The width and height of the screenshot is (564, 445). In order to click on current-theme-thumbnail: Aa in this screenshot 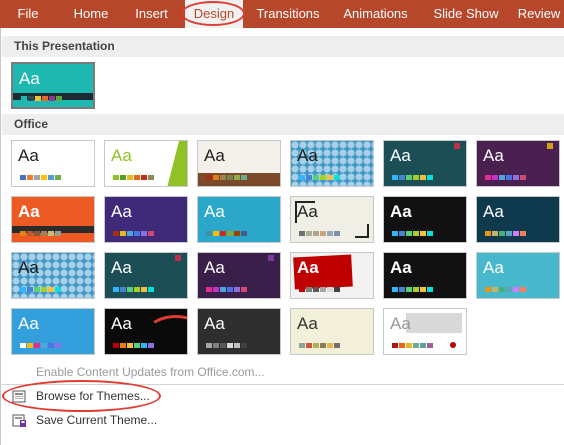, I will do `click(53, 85)`.